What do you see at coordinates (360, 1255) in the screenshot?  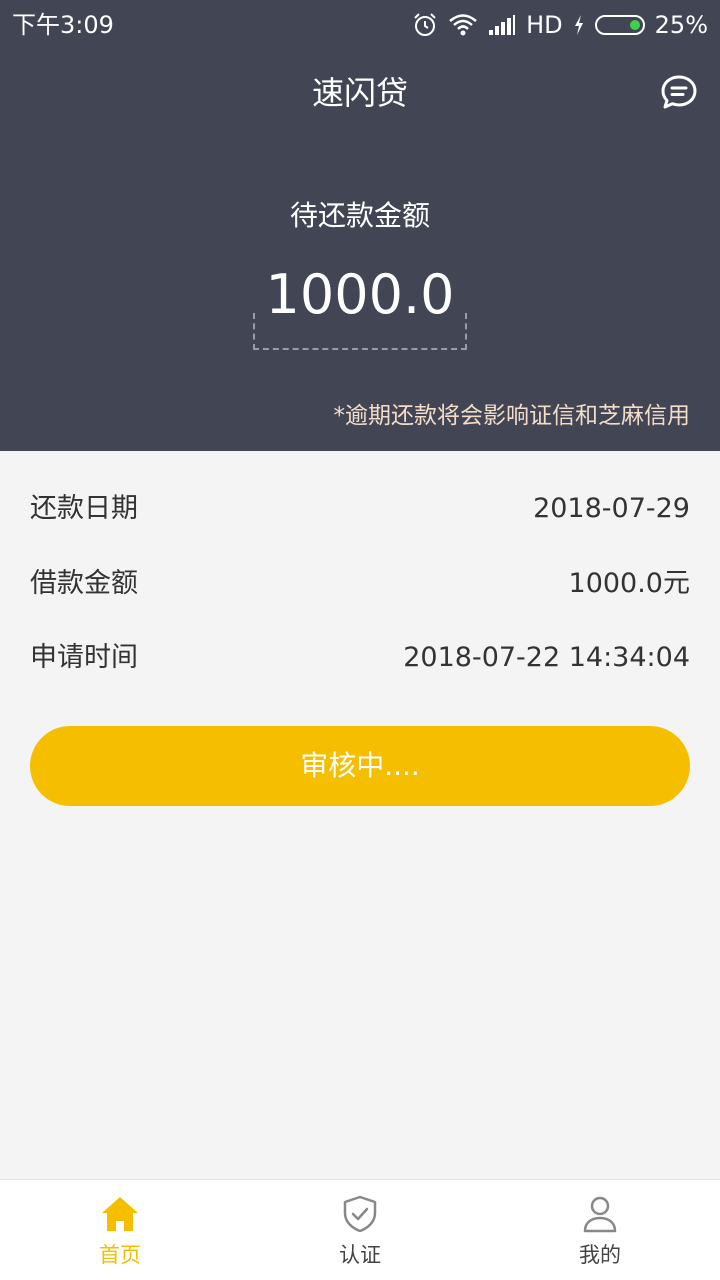 I see `nav-label-verify: 认证` at bounding box center [360, 1255].